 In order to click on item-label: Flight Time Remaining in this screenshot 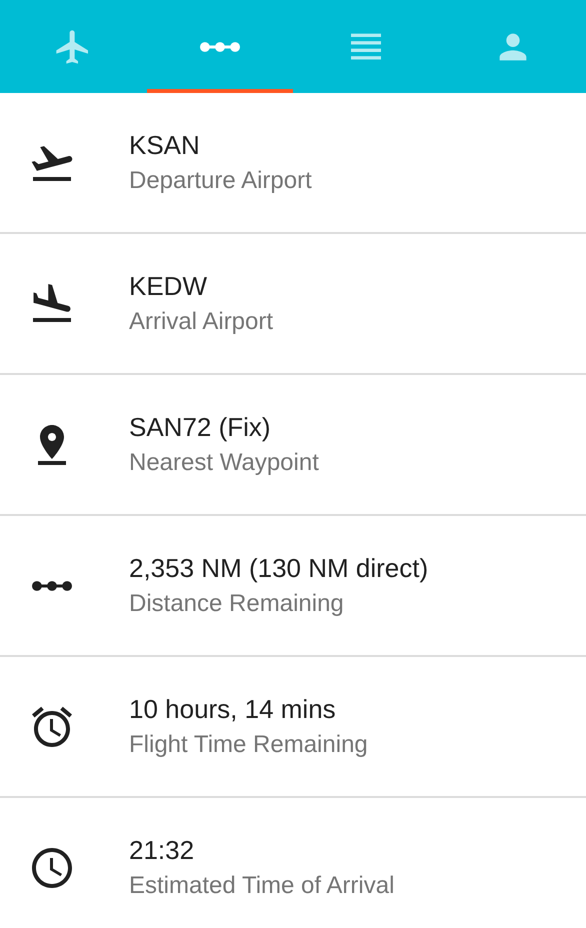, I will do `click(248, 745)`.